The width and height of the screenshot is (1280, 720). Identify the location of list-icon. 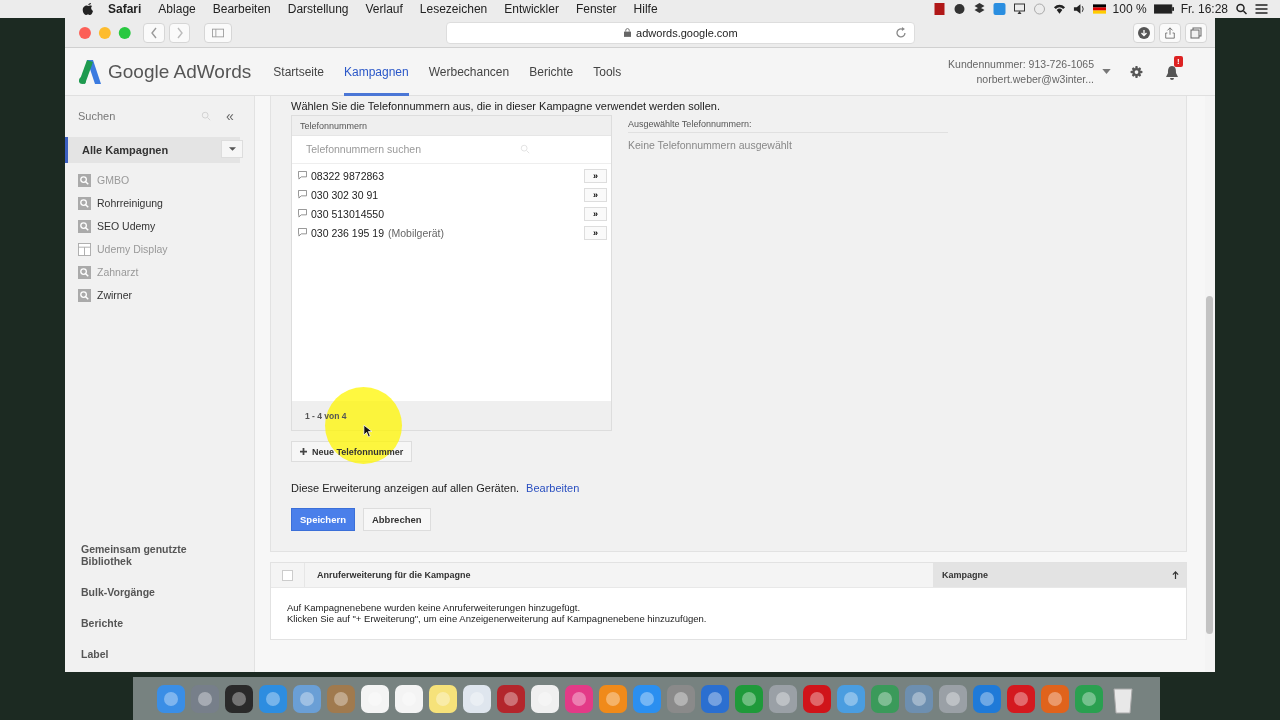
(1261, 9).